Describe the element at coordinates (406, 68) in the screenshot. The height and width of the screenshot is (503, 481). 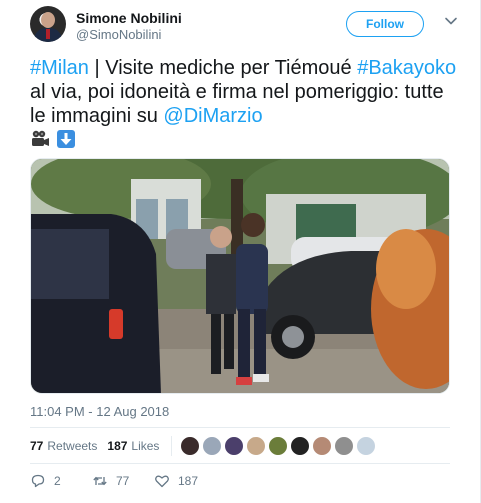
I see `hashtag-bakayoko: #Bakayoko` at that location.